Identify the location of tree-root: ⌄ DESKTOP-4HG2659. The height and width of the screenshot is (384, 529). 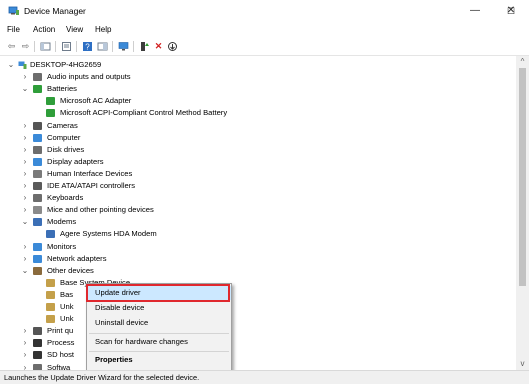
(258, 65).